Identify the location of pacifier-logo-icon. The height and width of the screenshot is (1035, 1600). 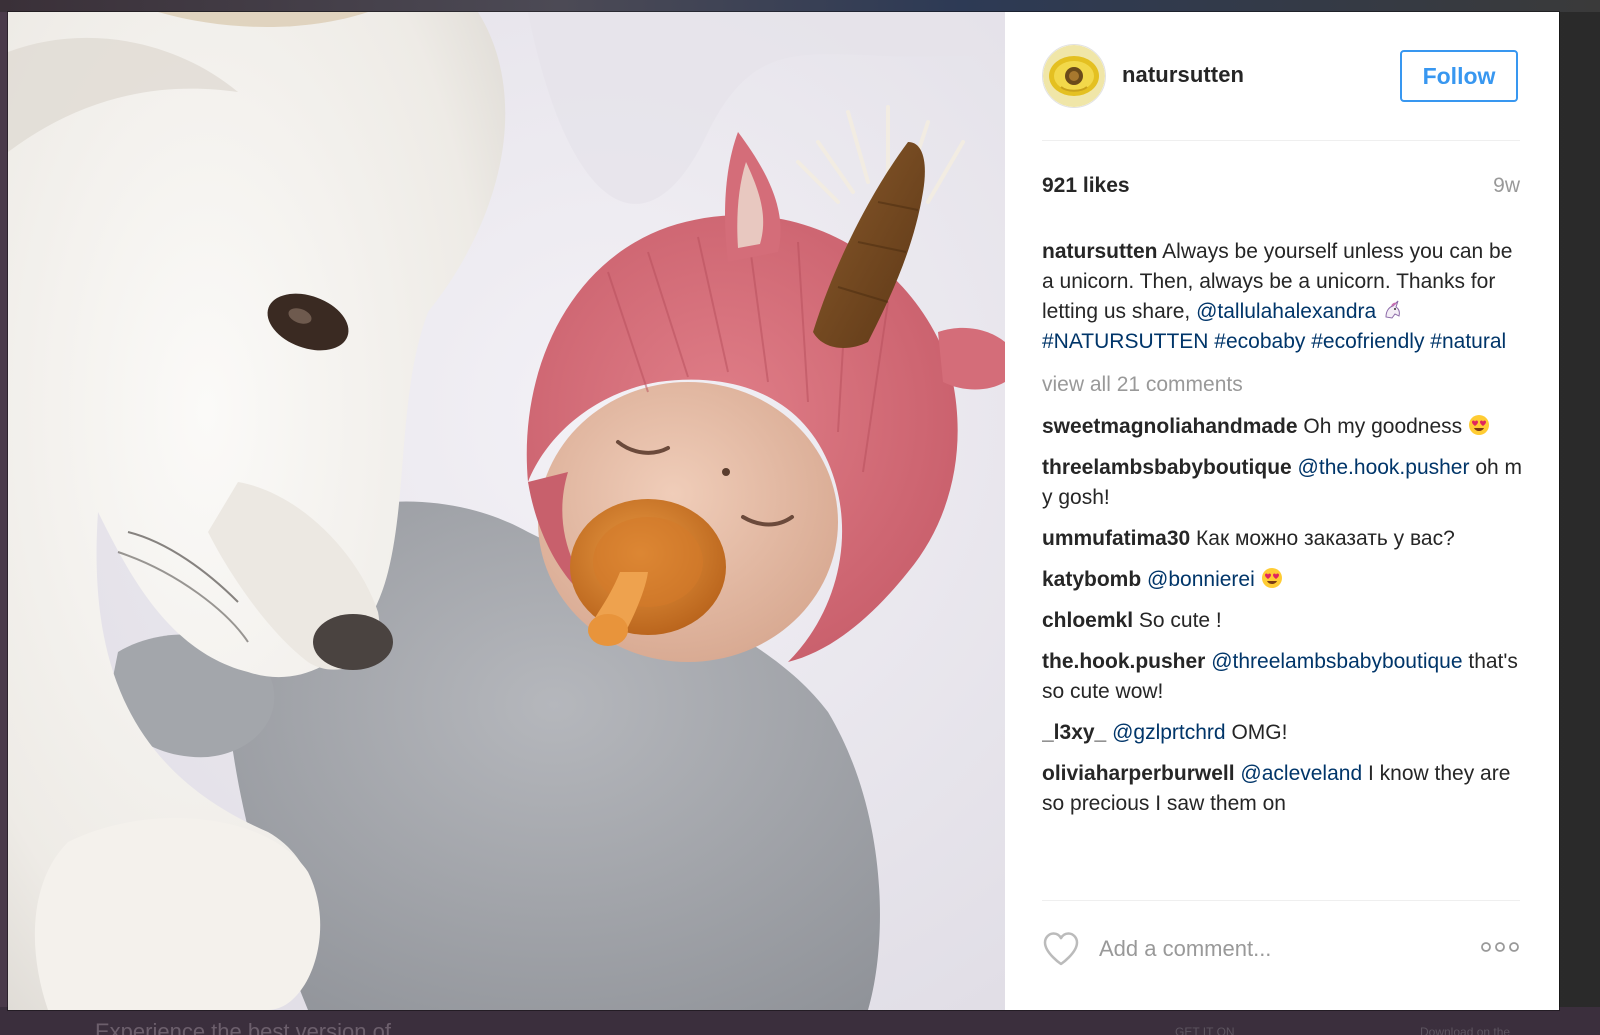
(1074, 76).